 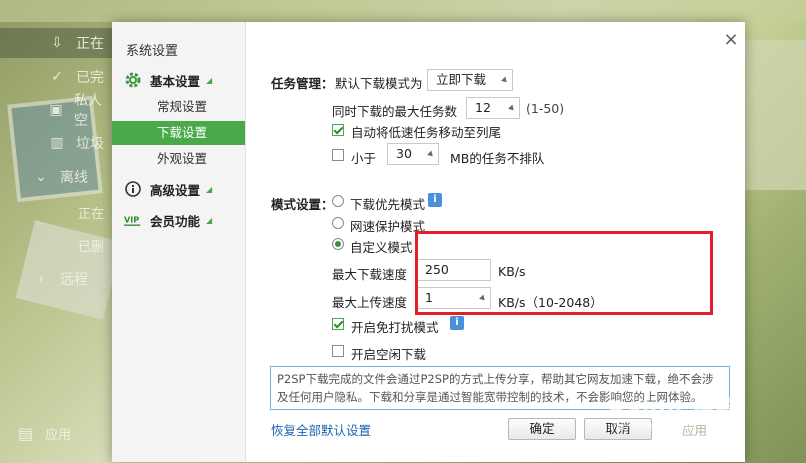 I want to click on less-than-suffix: MB的任务不排队, so click(x=497, y=158).